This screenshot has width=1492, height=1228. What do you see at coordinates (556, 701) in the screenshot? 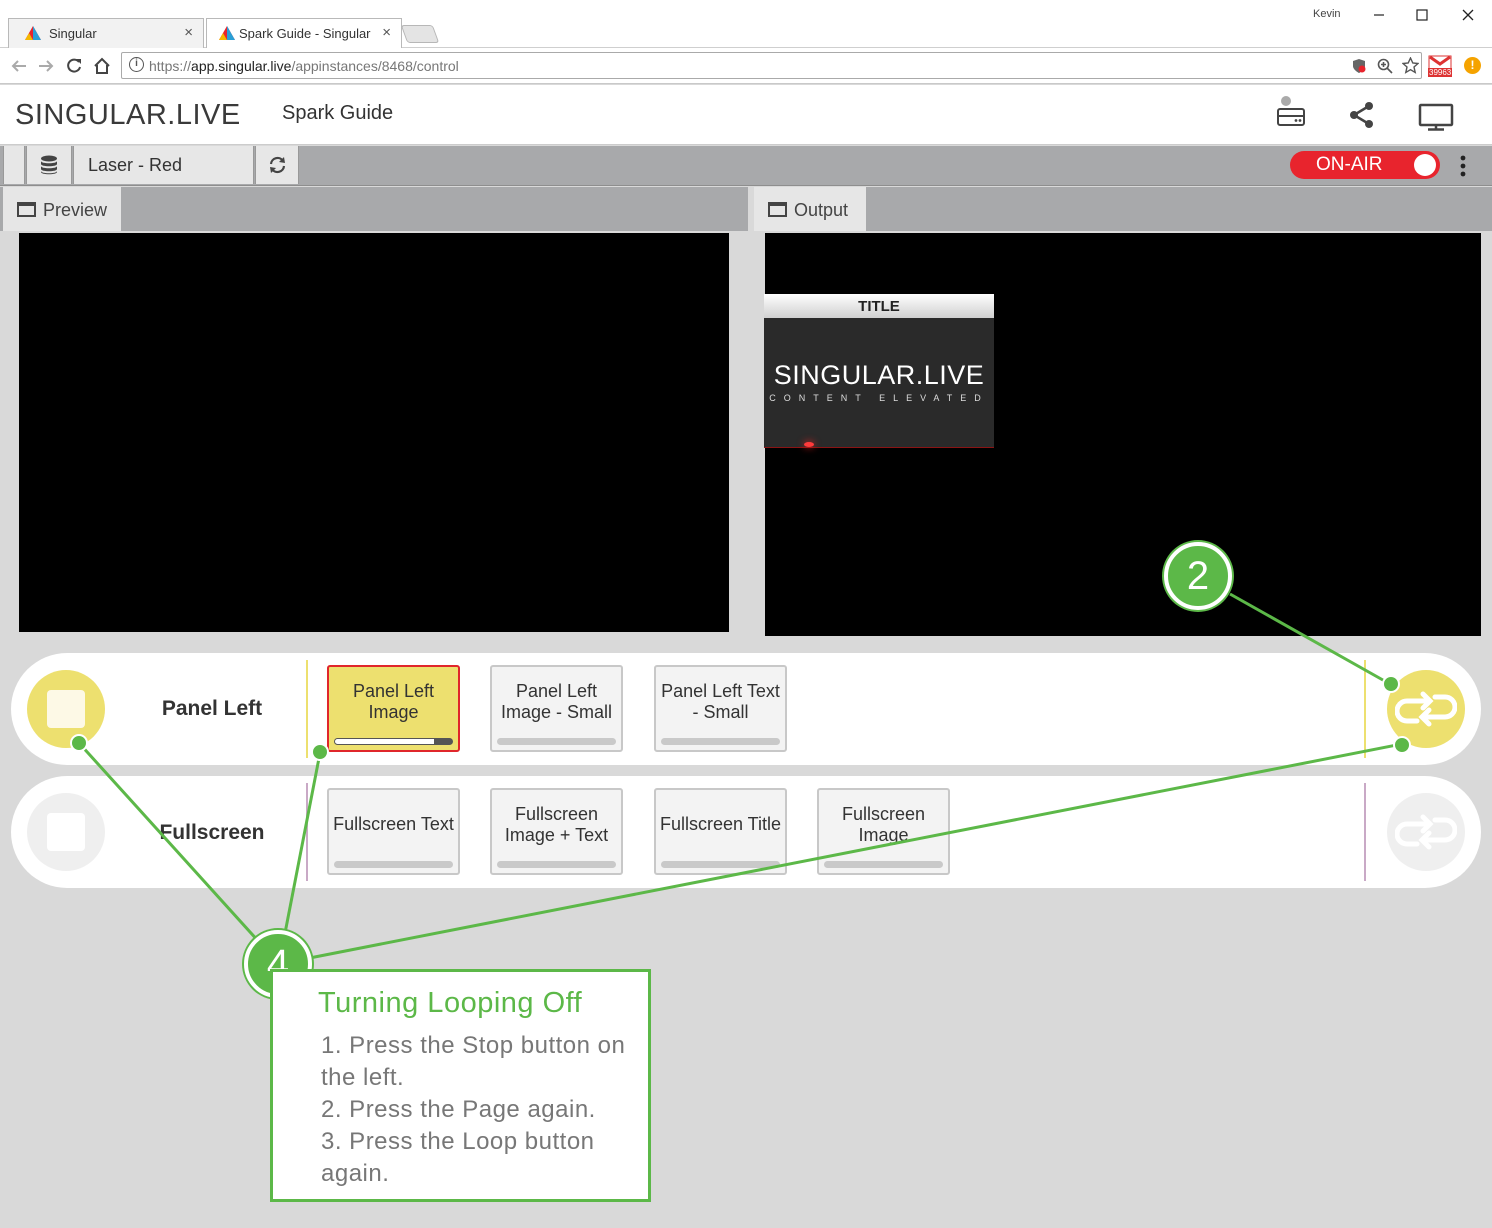
I see `card-label: Panel Left Image - Small` at bounding box center [556, 701].